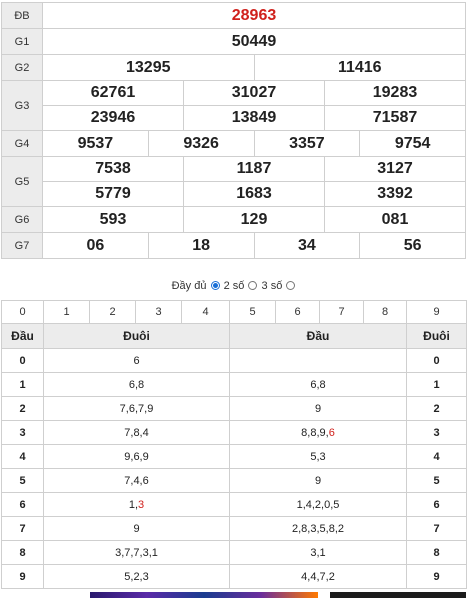  Describe the element at coordinates (201, 143) in the screenshot. I see `prize-g4: 9326` at that location.